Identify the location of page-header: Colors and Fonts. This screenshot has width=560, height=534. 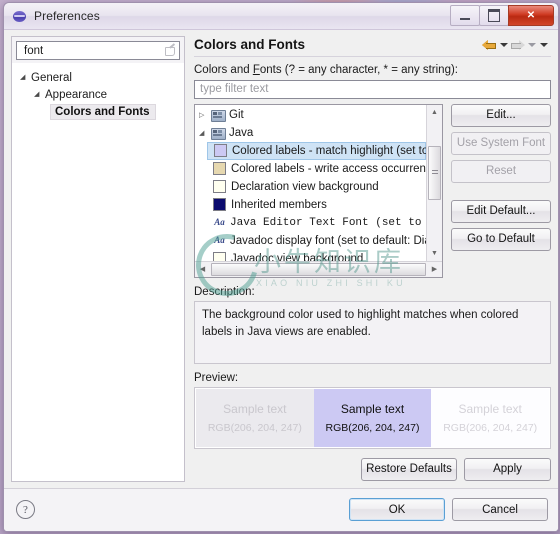
(372, 46).